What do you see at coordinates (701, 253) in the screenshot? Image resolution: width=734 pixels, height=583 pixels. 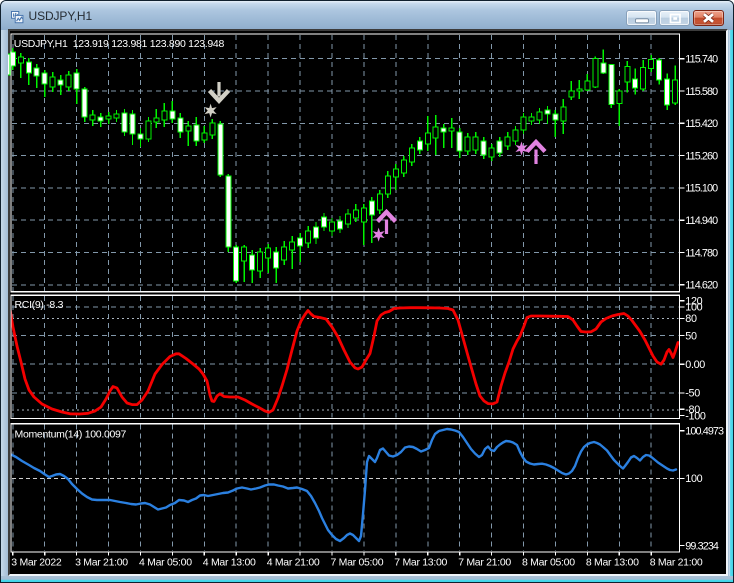 I see `svg-text: 114.780` at bounding box center [701, 253].